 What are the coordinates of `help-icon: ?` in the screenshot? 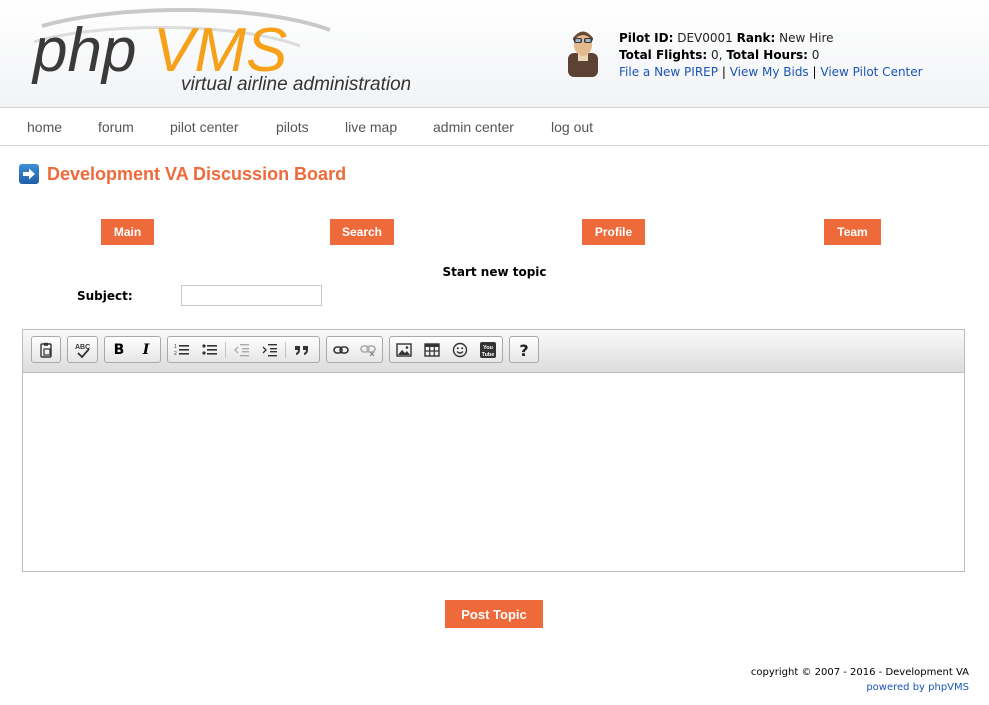 It's located at (524, 350).